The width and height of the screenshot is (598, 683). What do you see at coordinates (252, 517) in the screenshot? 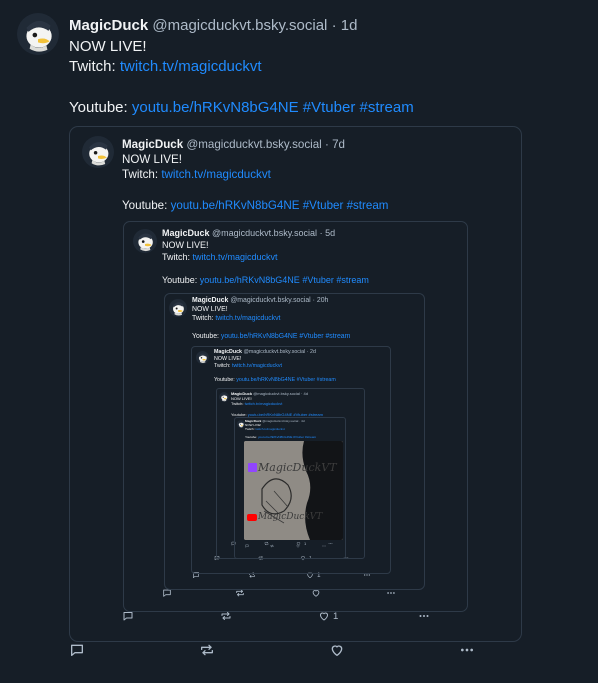
I see `youtube-logo-icon` at bounding box center [252, 517].